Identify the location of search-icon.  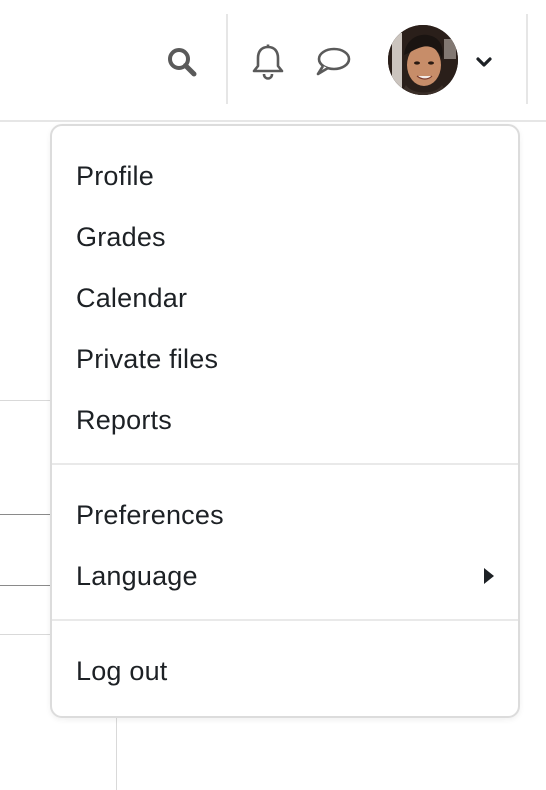
(182, 62).